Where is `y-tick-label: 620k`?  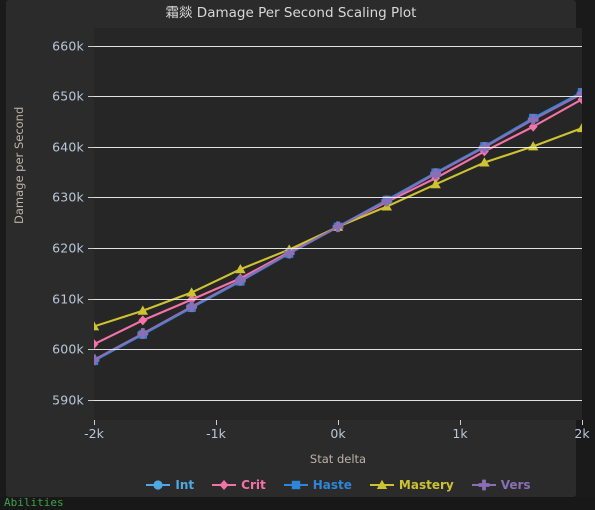
y-tick-label: 620k is located at coordinates (68, 248).